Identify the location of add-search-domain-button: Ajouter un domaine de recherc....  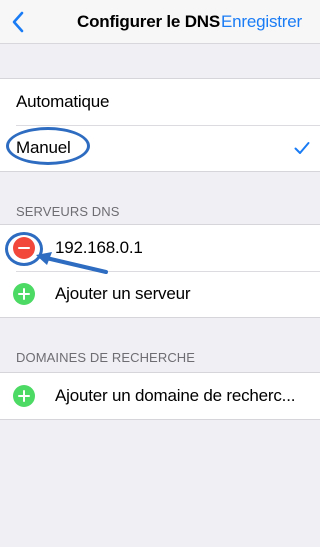
(160, 396).